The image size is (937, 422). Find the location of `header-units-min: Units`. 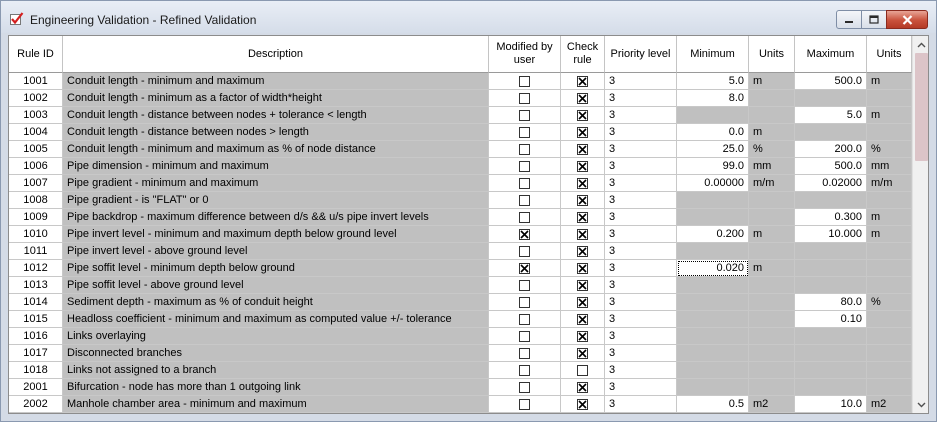

header-units-min: Units is located at coordinates (772, 54).